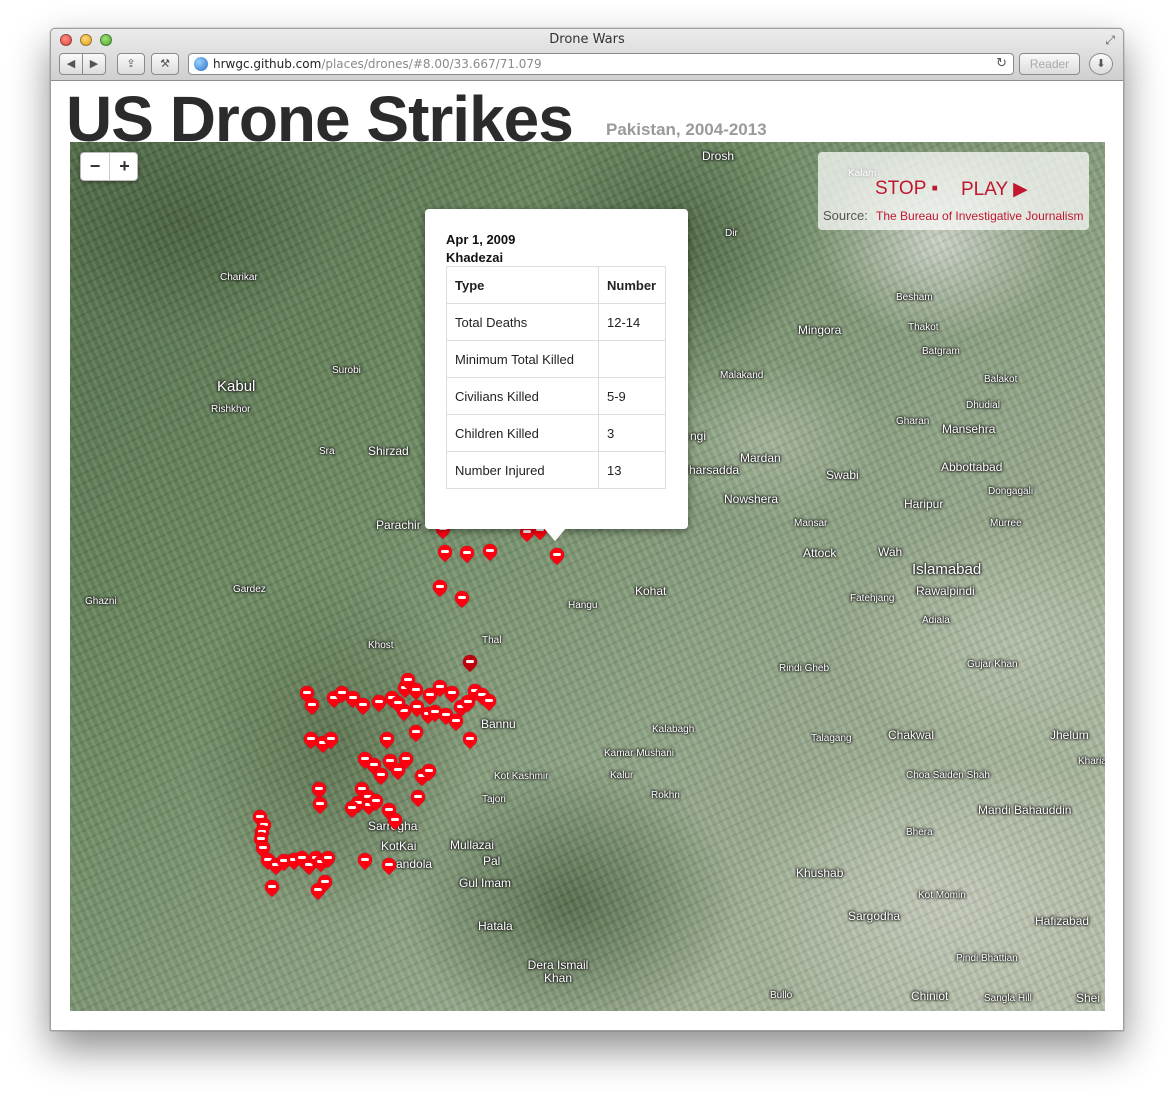  Describe the element at coordinates (811, 523) in the screenshot. I see `place-label: Mansar` at that location.